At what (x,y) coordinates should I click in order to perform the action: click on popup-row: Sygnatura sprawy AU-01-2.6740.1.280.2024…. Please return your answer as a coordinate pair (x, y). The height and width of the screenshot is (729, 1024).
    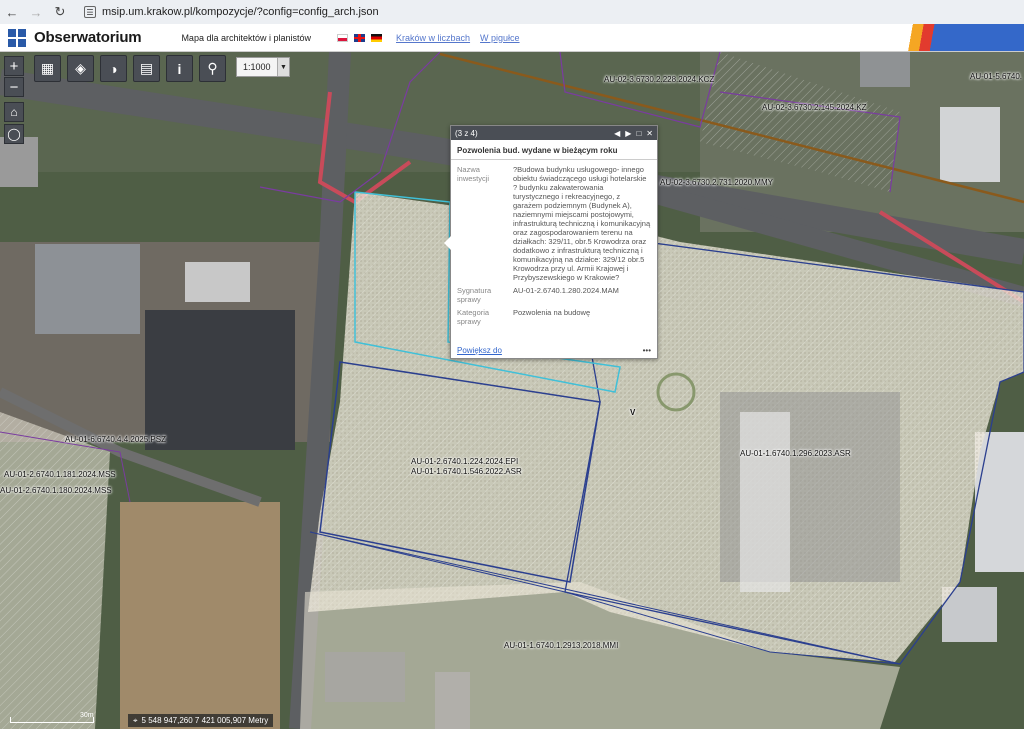
    Looking at the image, I should click on (554, 295).